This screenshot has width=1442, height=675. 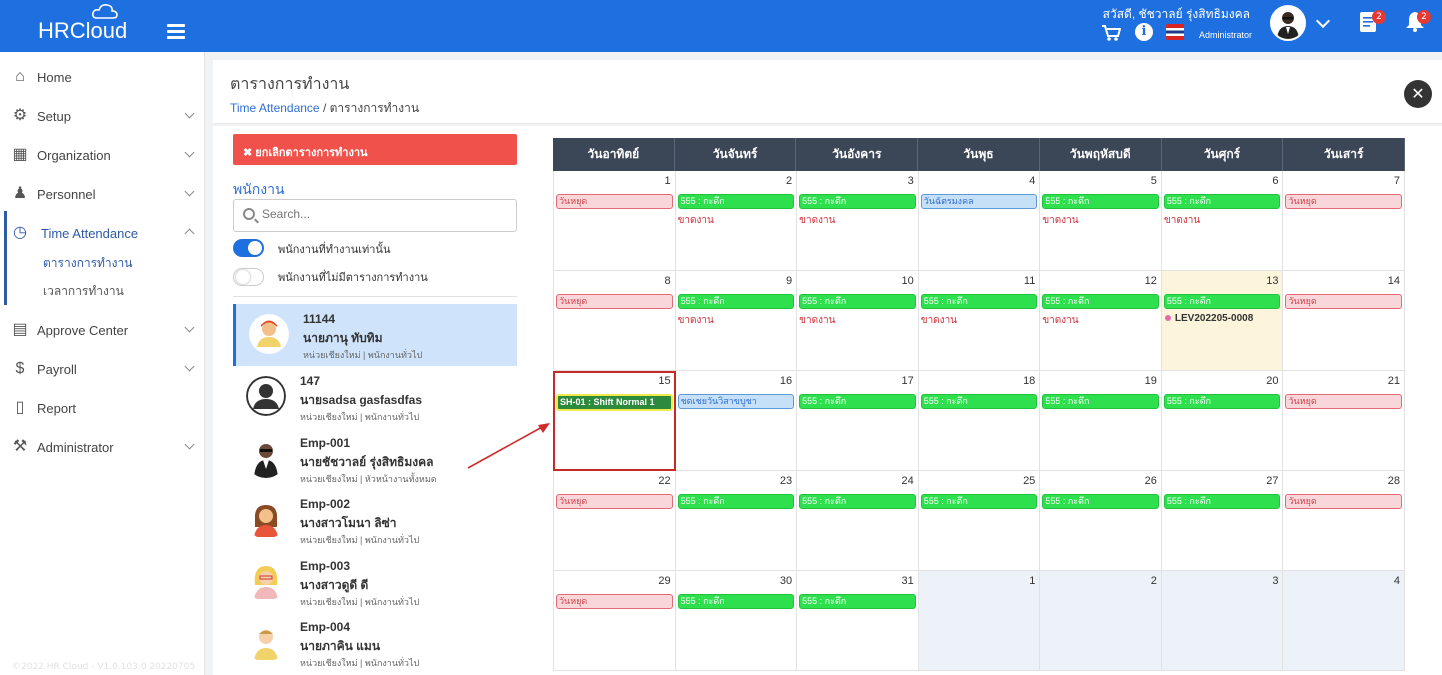 I want to click on employee-search, so click(x=375, y=215).